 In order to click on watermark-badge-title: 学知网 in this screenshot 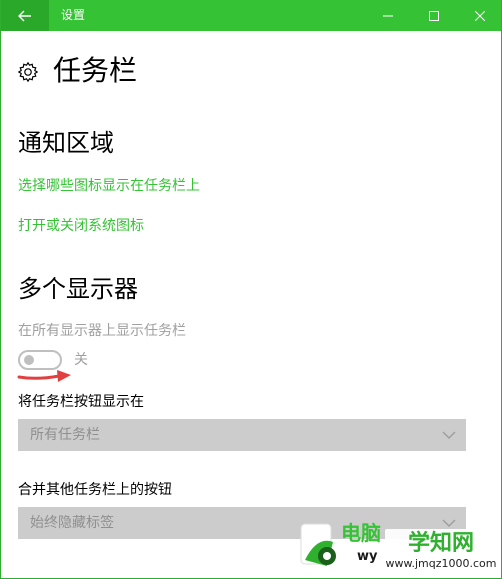, I will do `click(440, 543)`.